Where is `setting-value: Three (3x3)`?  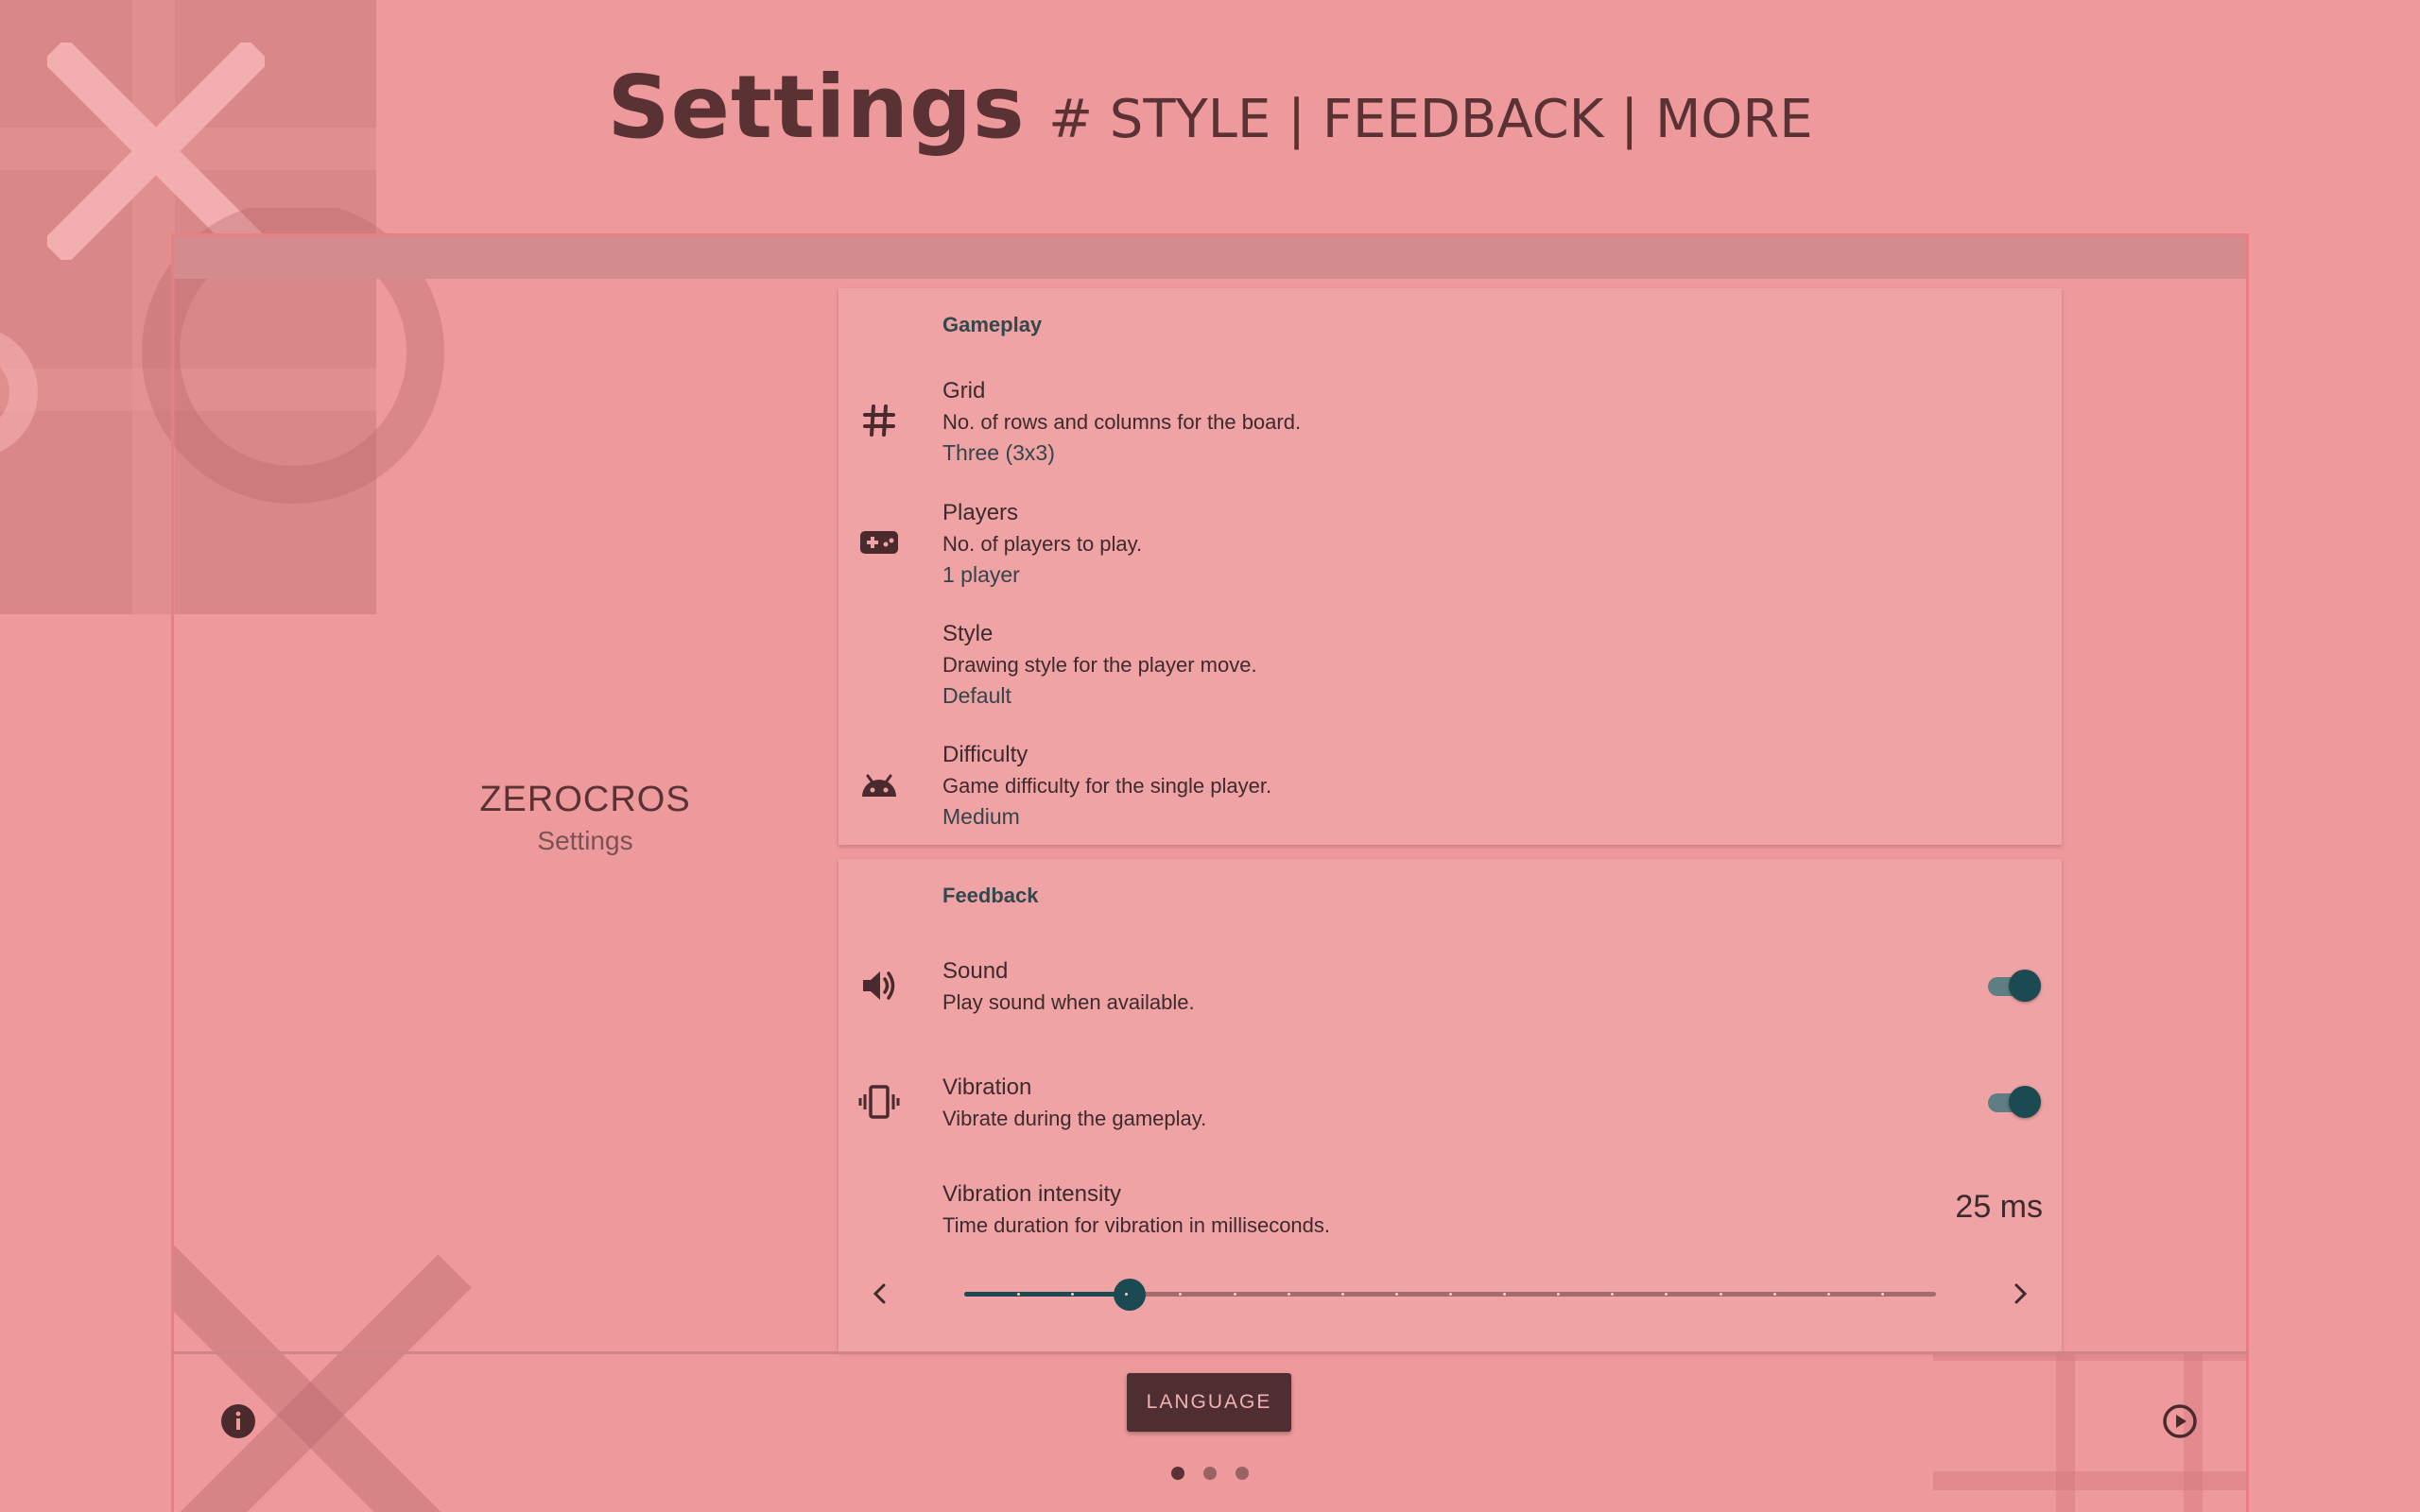 setting-value: Three (3x3) is located at coordinates (998, 452).